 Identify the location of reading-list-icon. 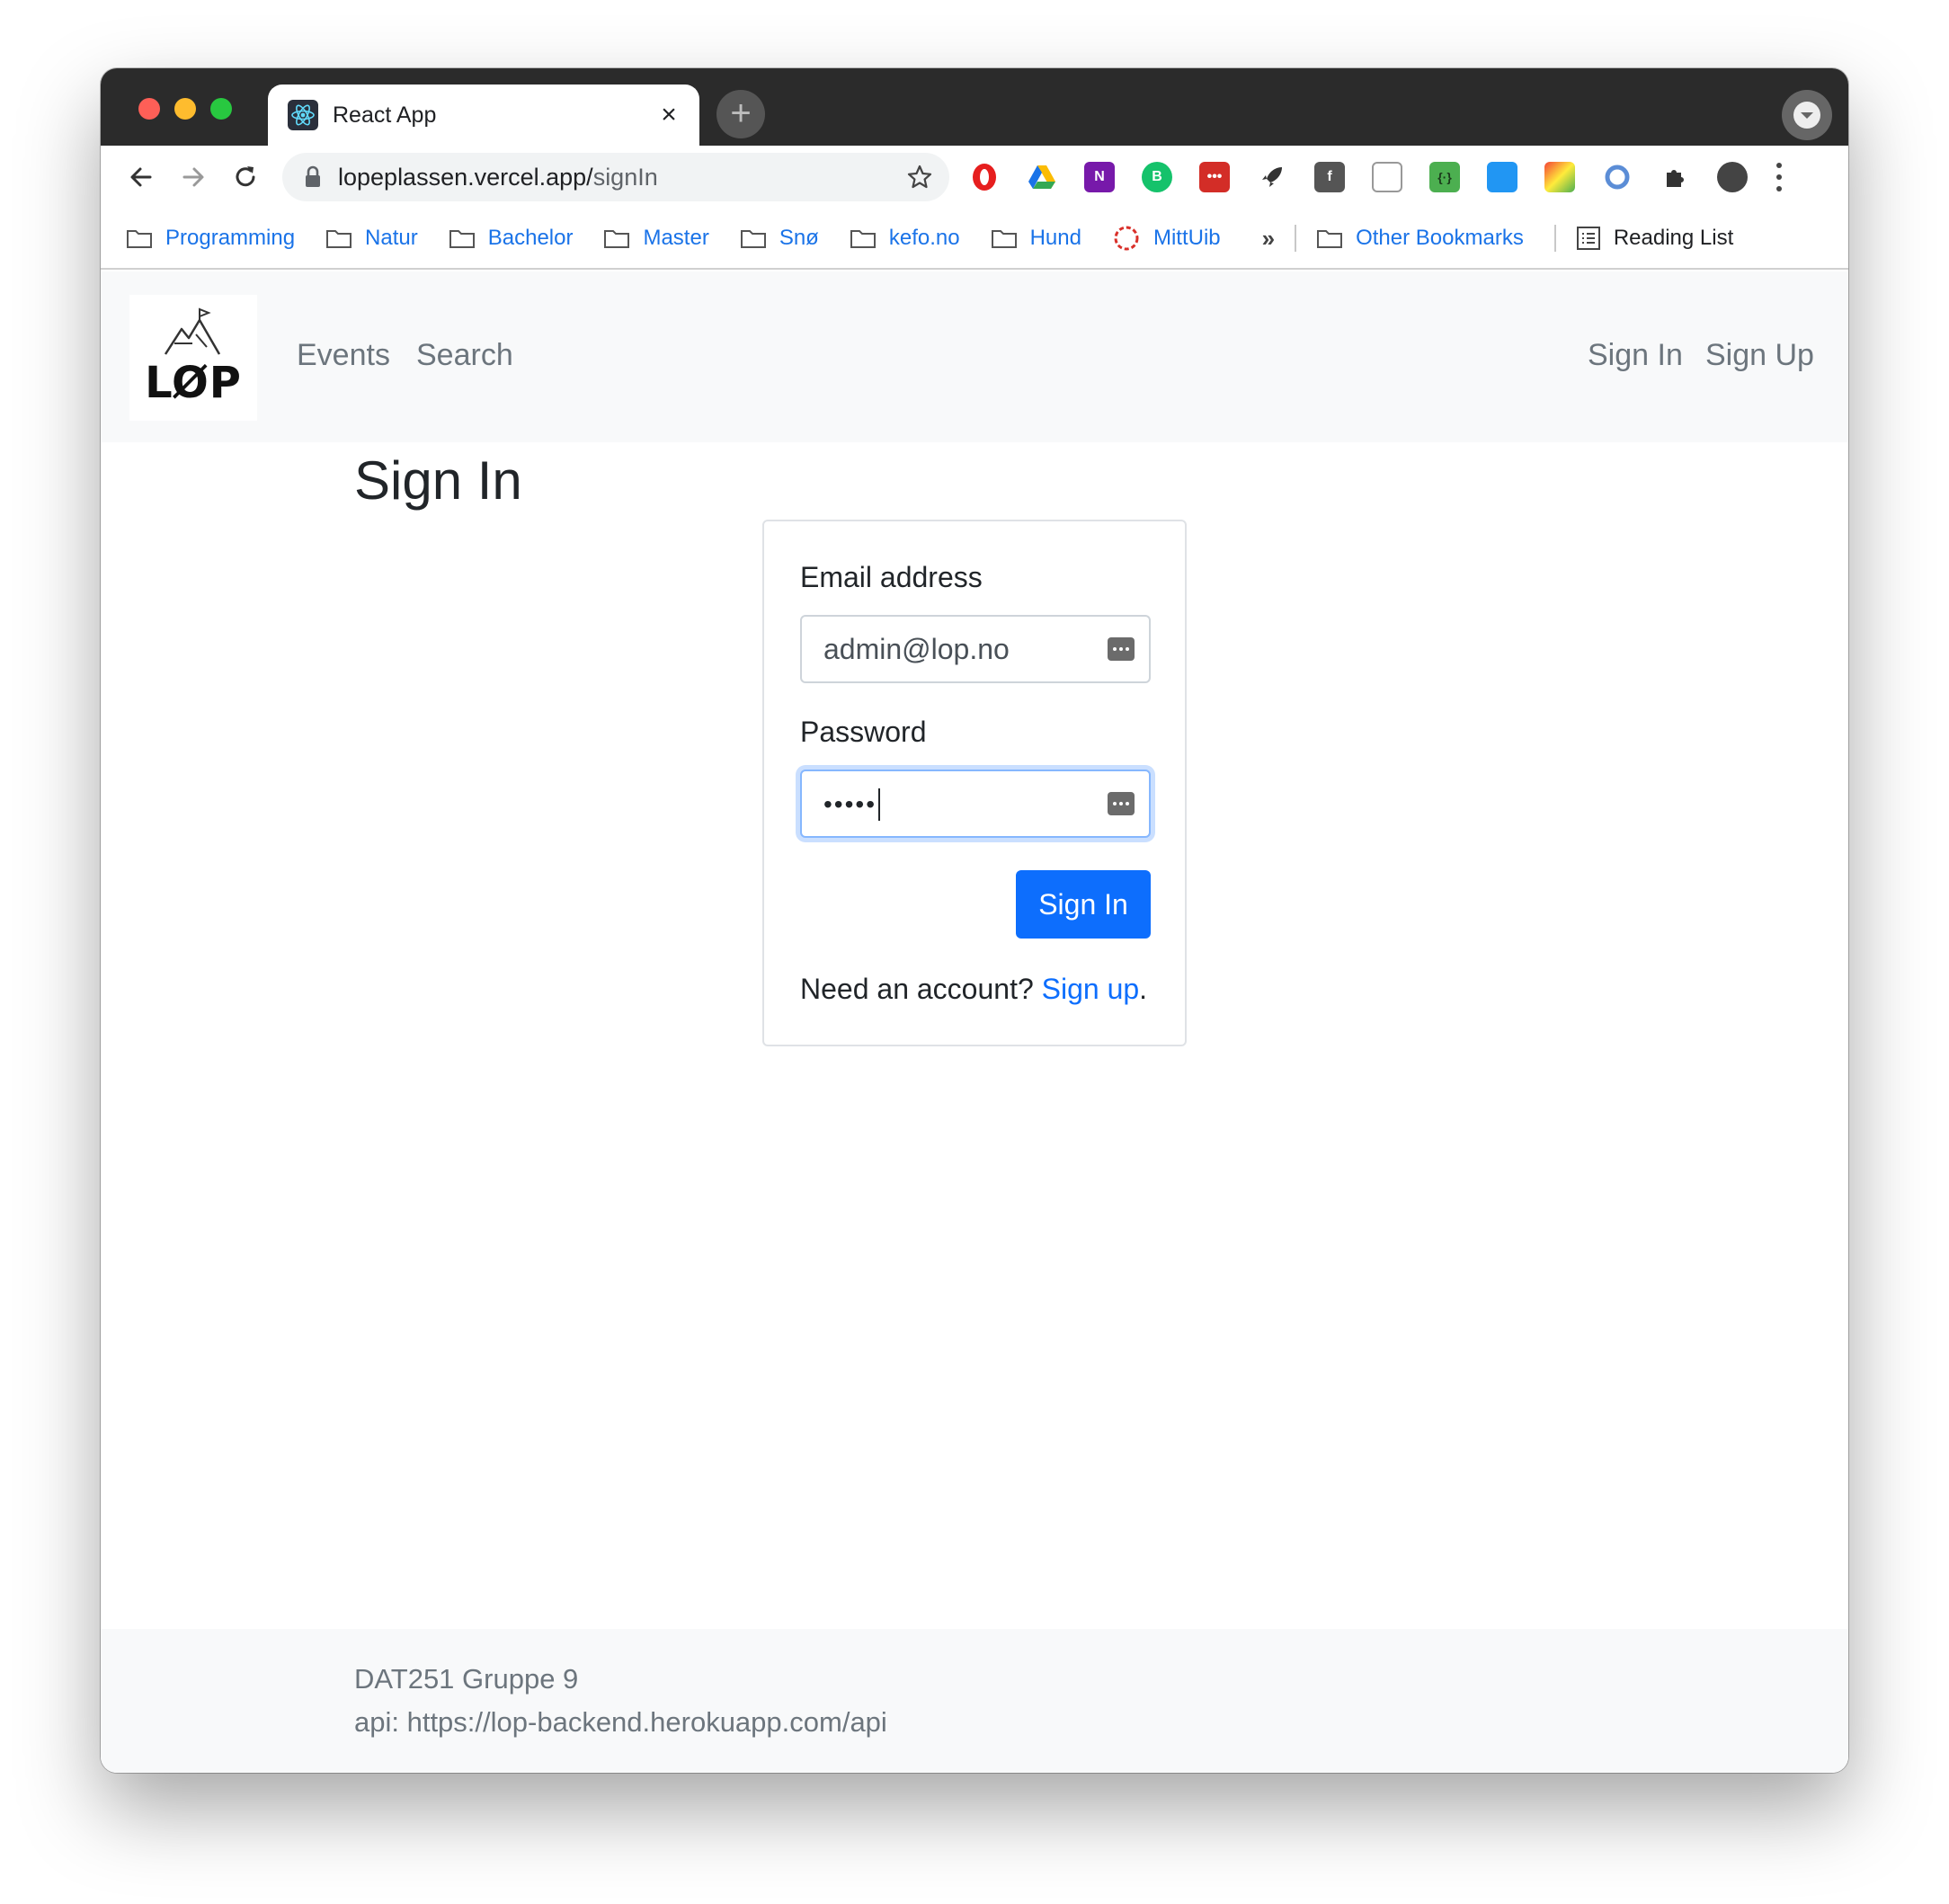
(1588, 239).